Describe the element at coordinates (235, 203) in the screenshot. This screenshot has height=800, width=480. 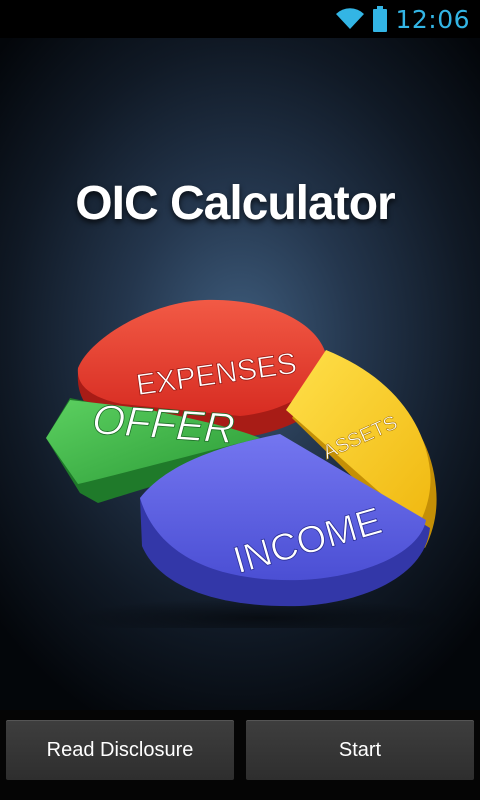
I see `app-title: OIC Calculator` at that location.